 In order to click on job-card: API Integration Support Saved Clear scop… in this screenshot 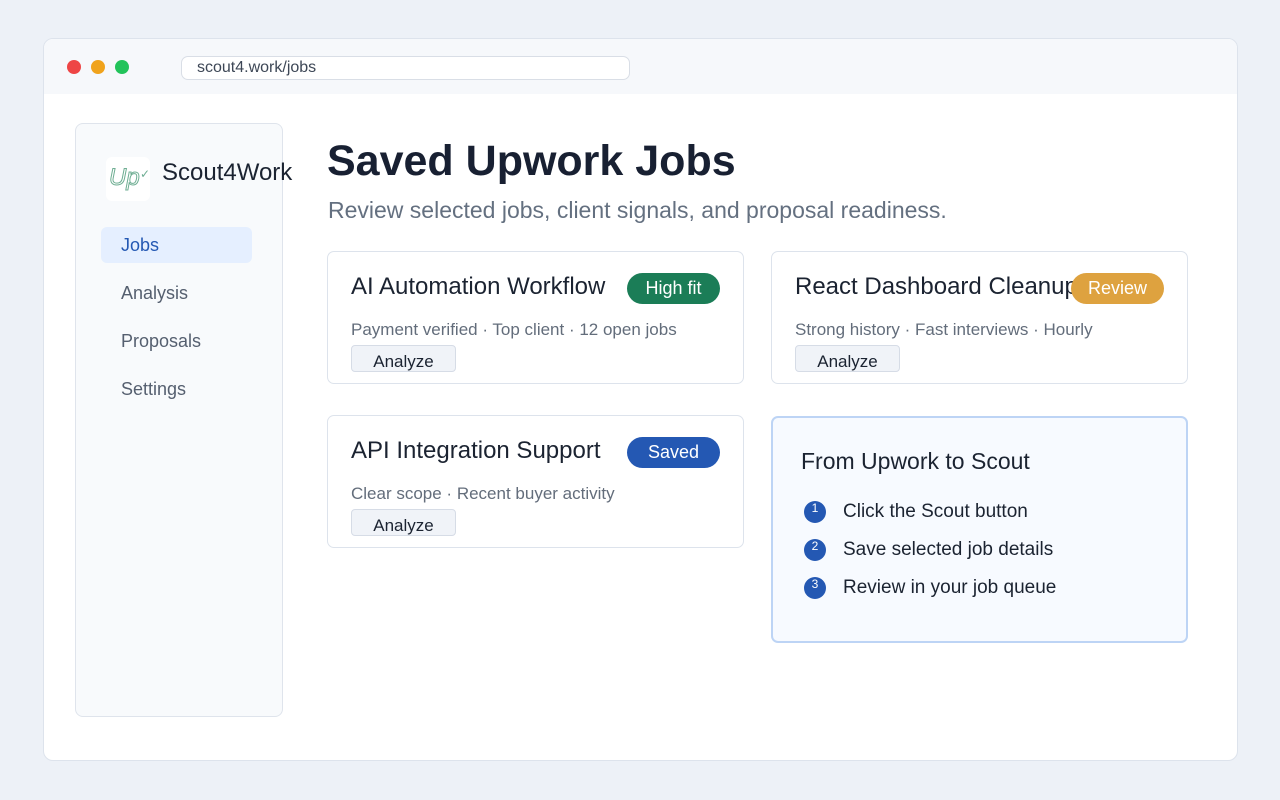, I will do `click(535, 481)`.